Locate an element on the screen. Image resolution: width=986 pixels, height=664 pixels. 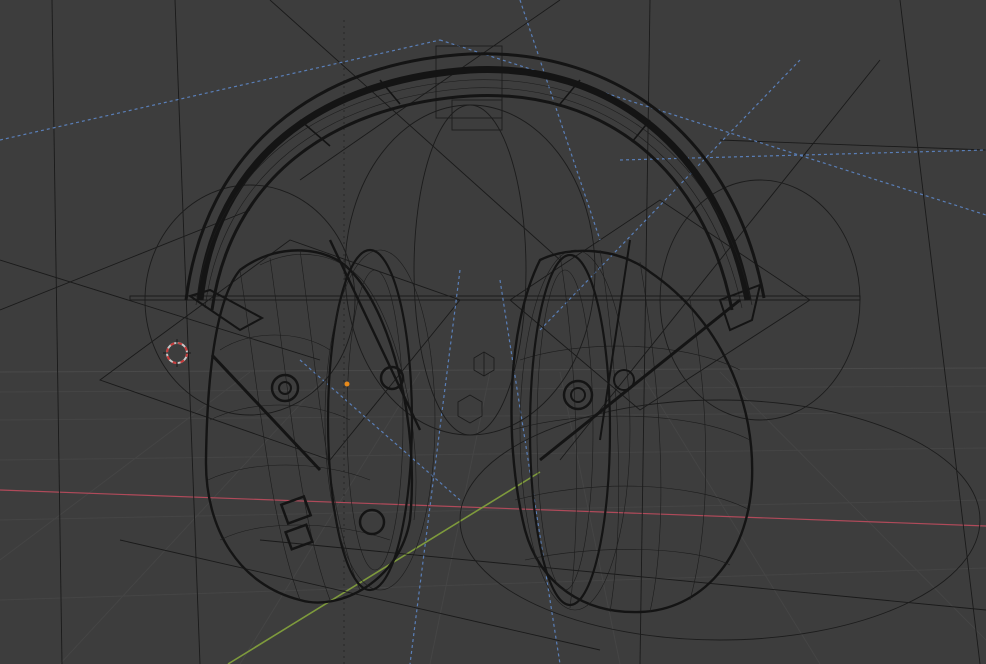
y-axis-line is located at coordinates (384, 567).